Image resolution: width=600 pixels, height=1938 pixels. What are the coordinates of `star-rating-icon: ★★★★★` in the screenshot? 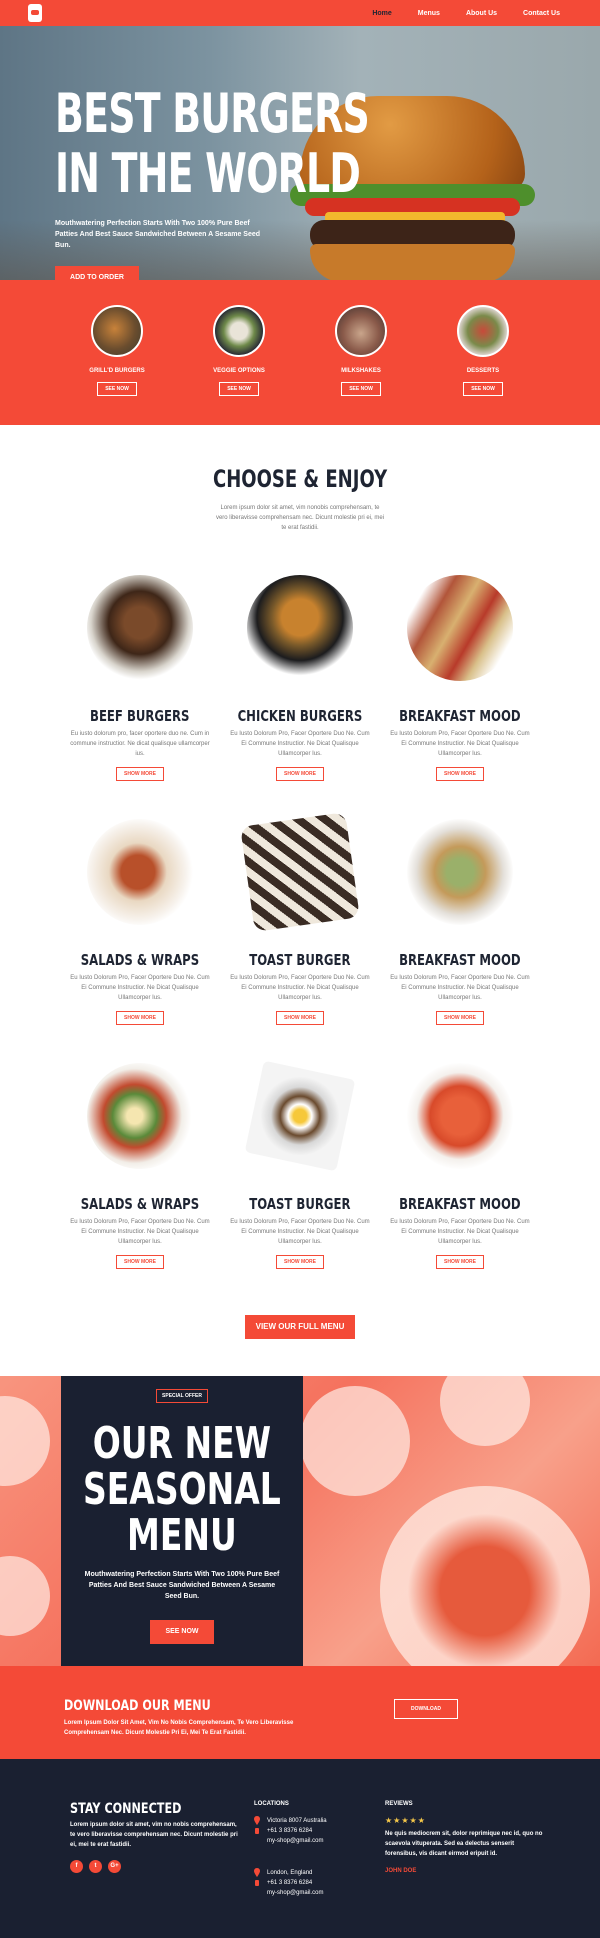 It's located at (405, 1820).